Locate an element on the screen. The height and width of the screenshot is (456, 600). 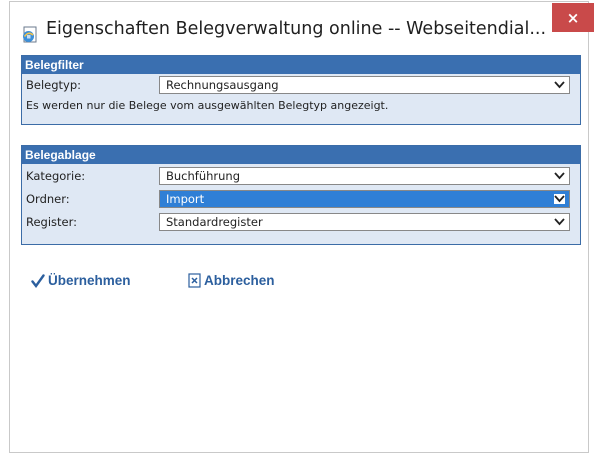
ie-page-icon is located at coordinates (30, 35).